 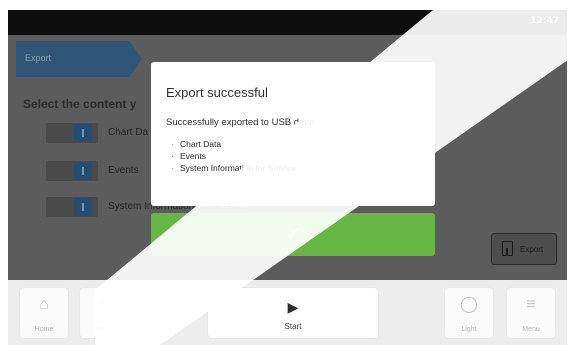 I want to click on status-bar: 12:47, so click(x=287, y=22).